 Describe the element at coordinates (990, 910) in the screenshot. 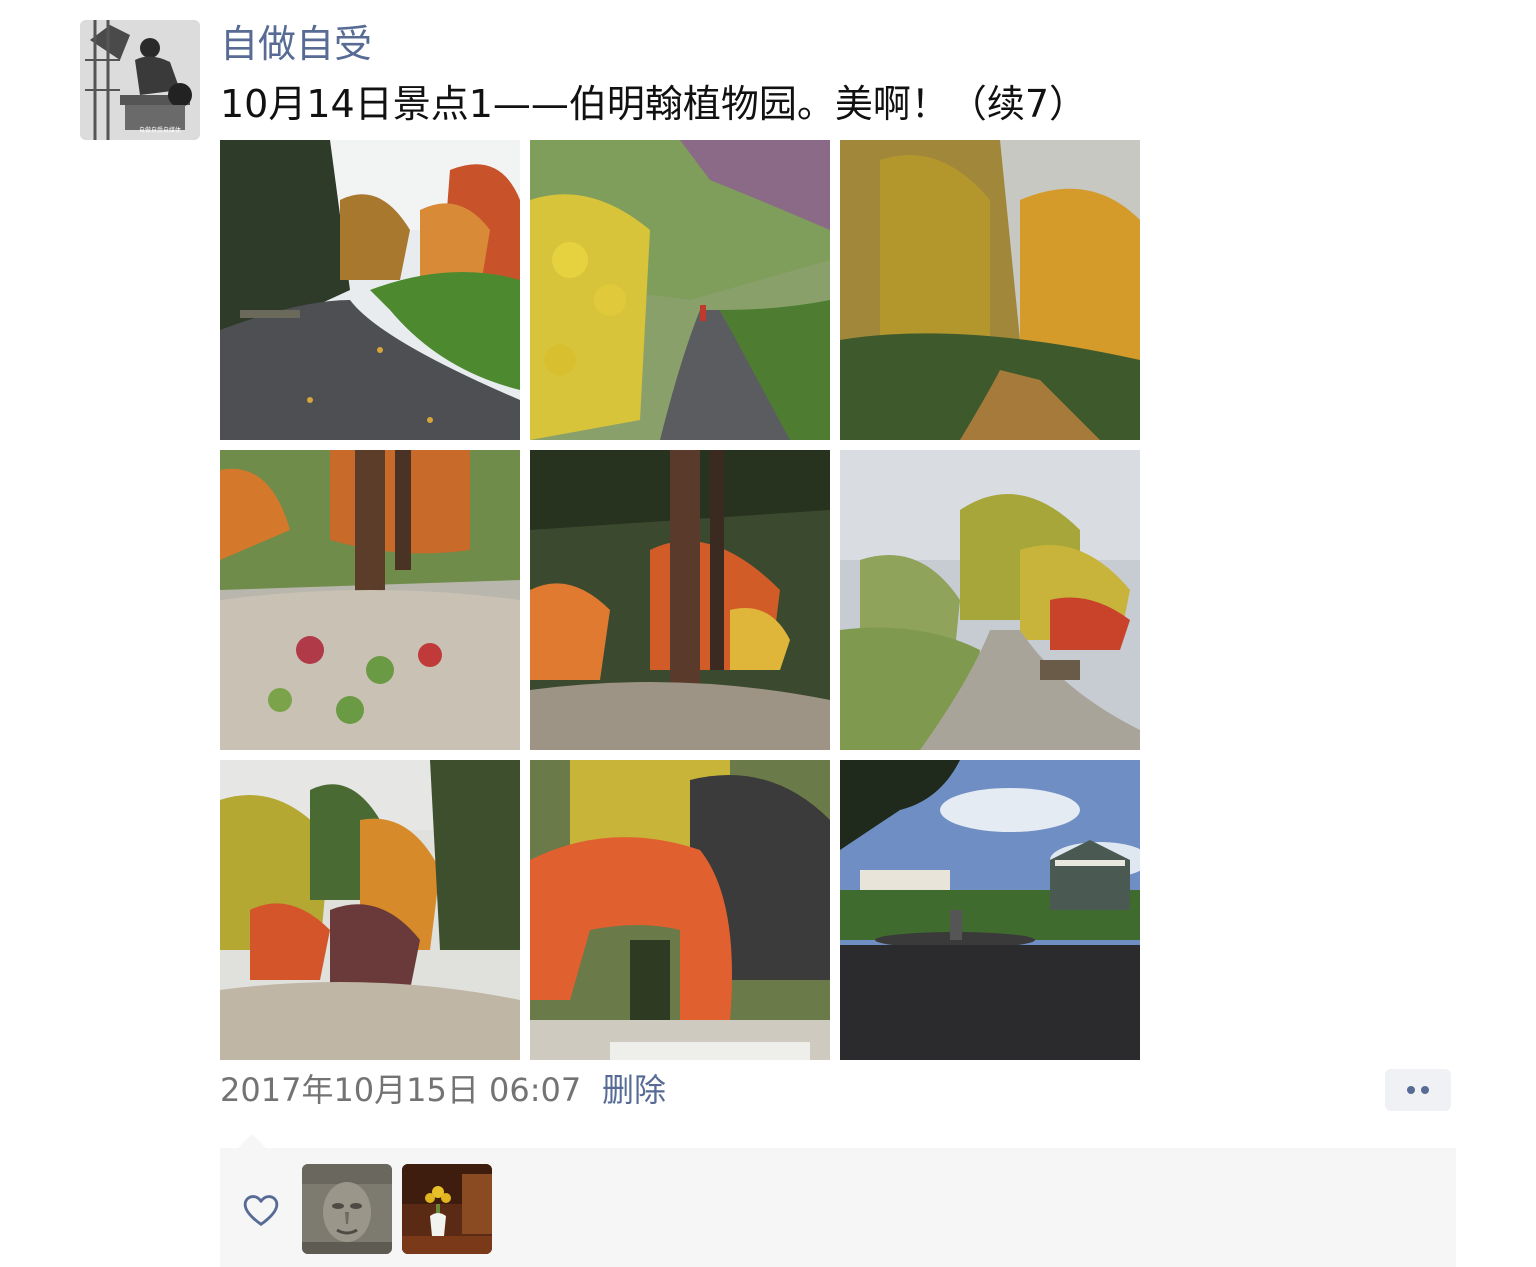

I see `photo-fountain-bandstand` at that location.